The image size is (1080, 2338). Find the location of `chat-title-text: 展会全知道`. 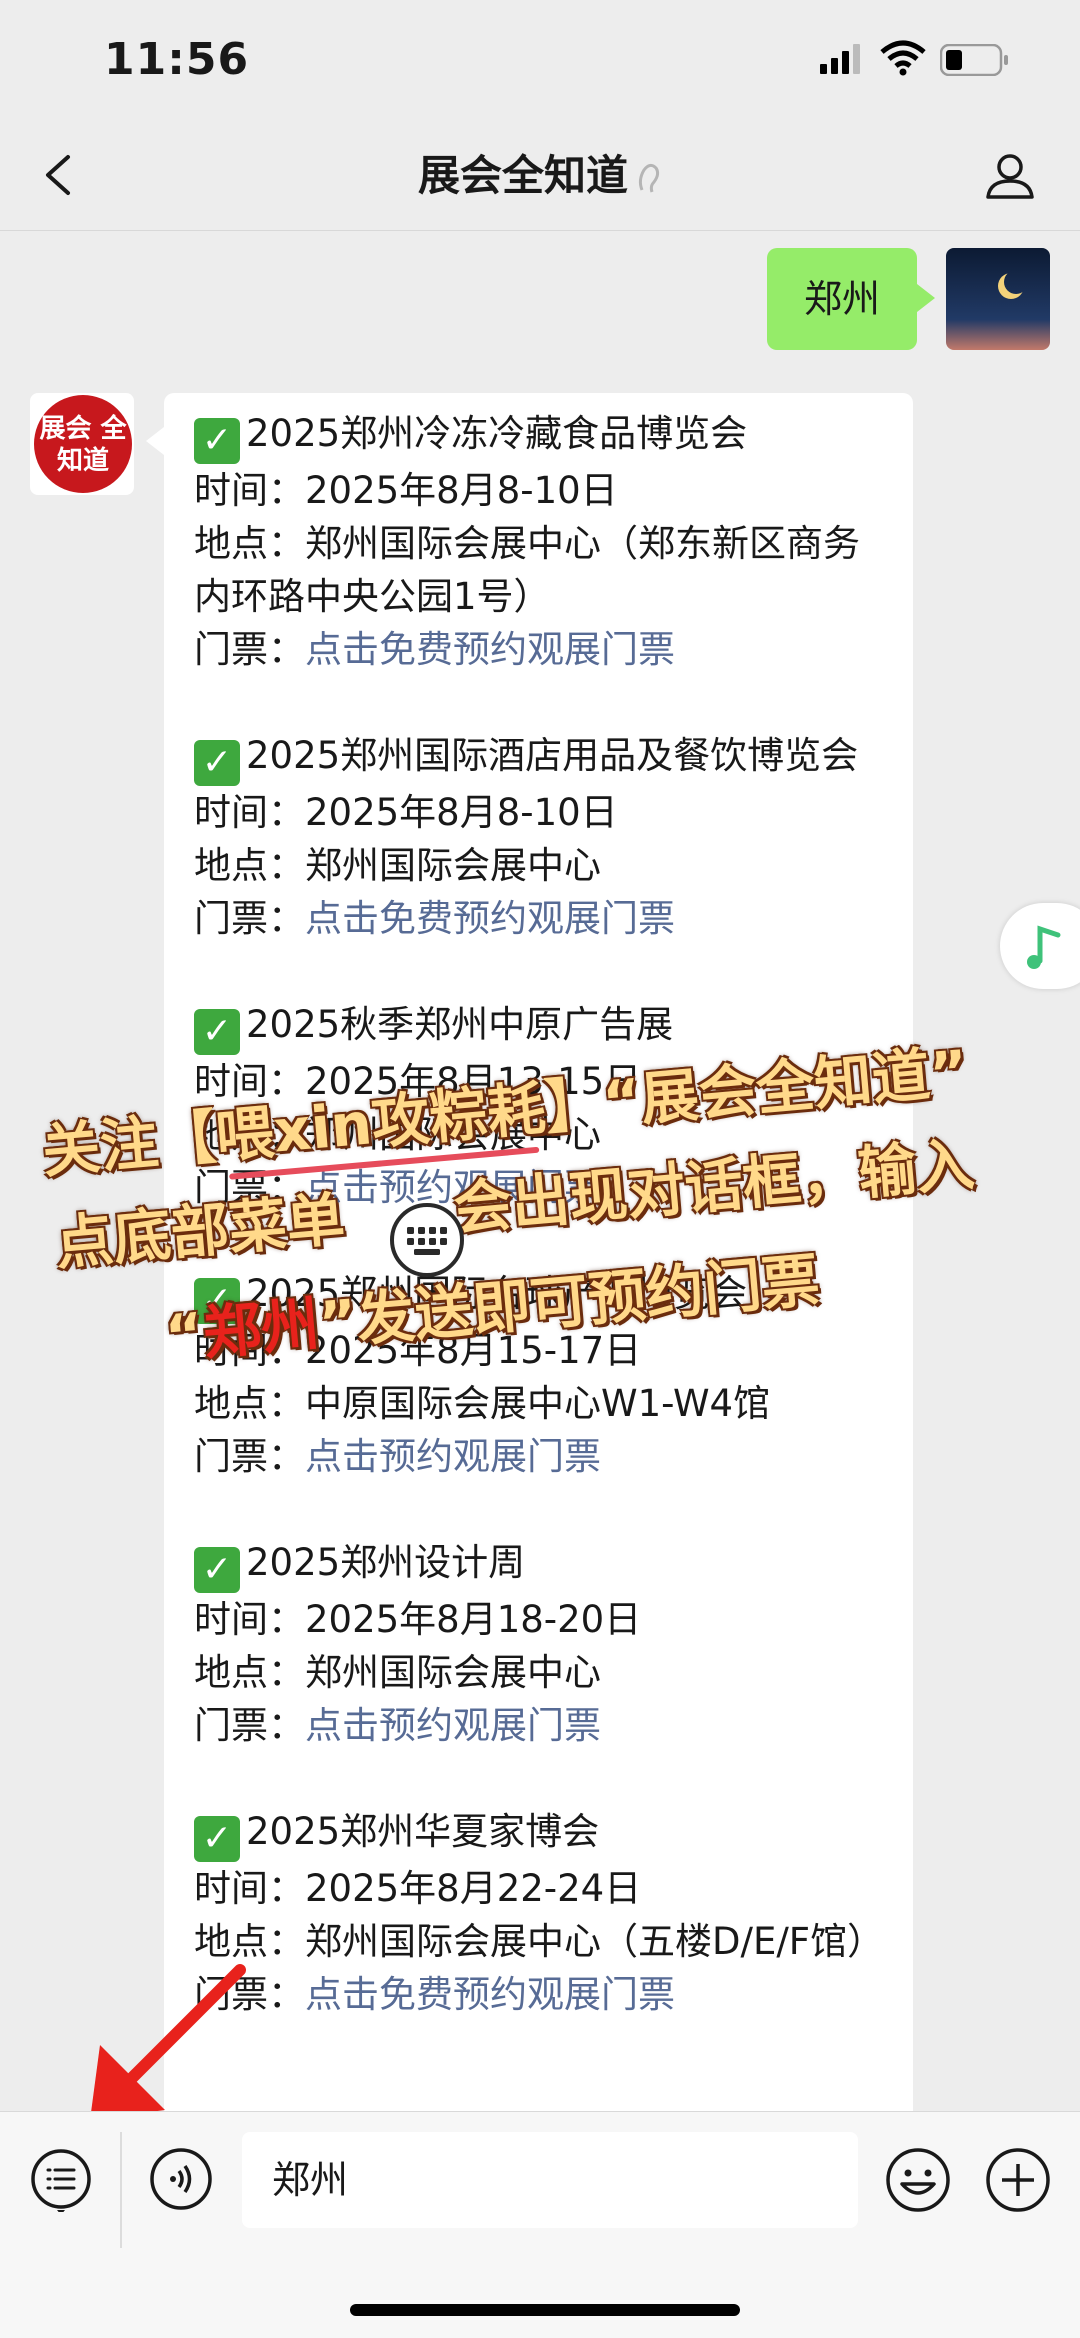

chat-title-text: 展会全知道 is located at coordinates (522, 175).